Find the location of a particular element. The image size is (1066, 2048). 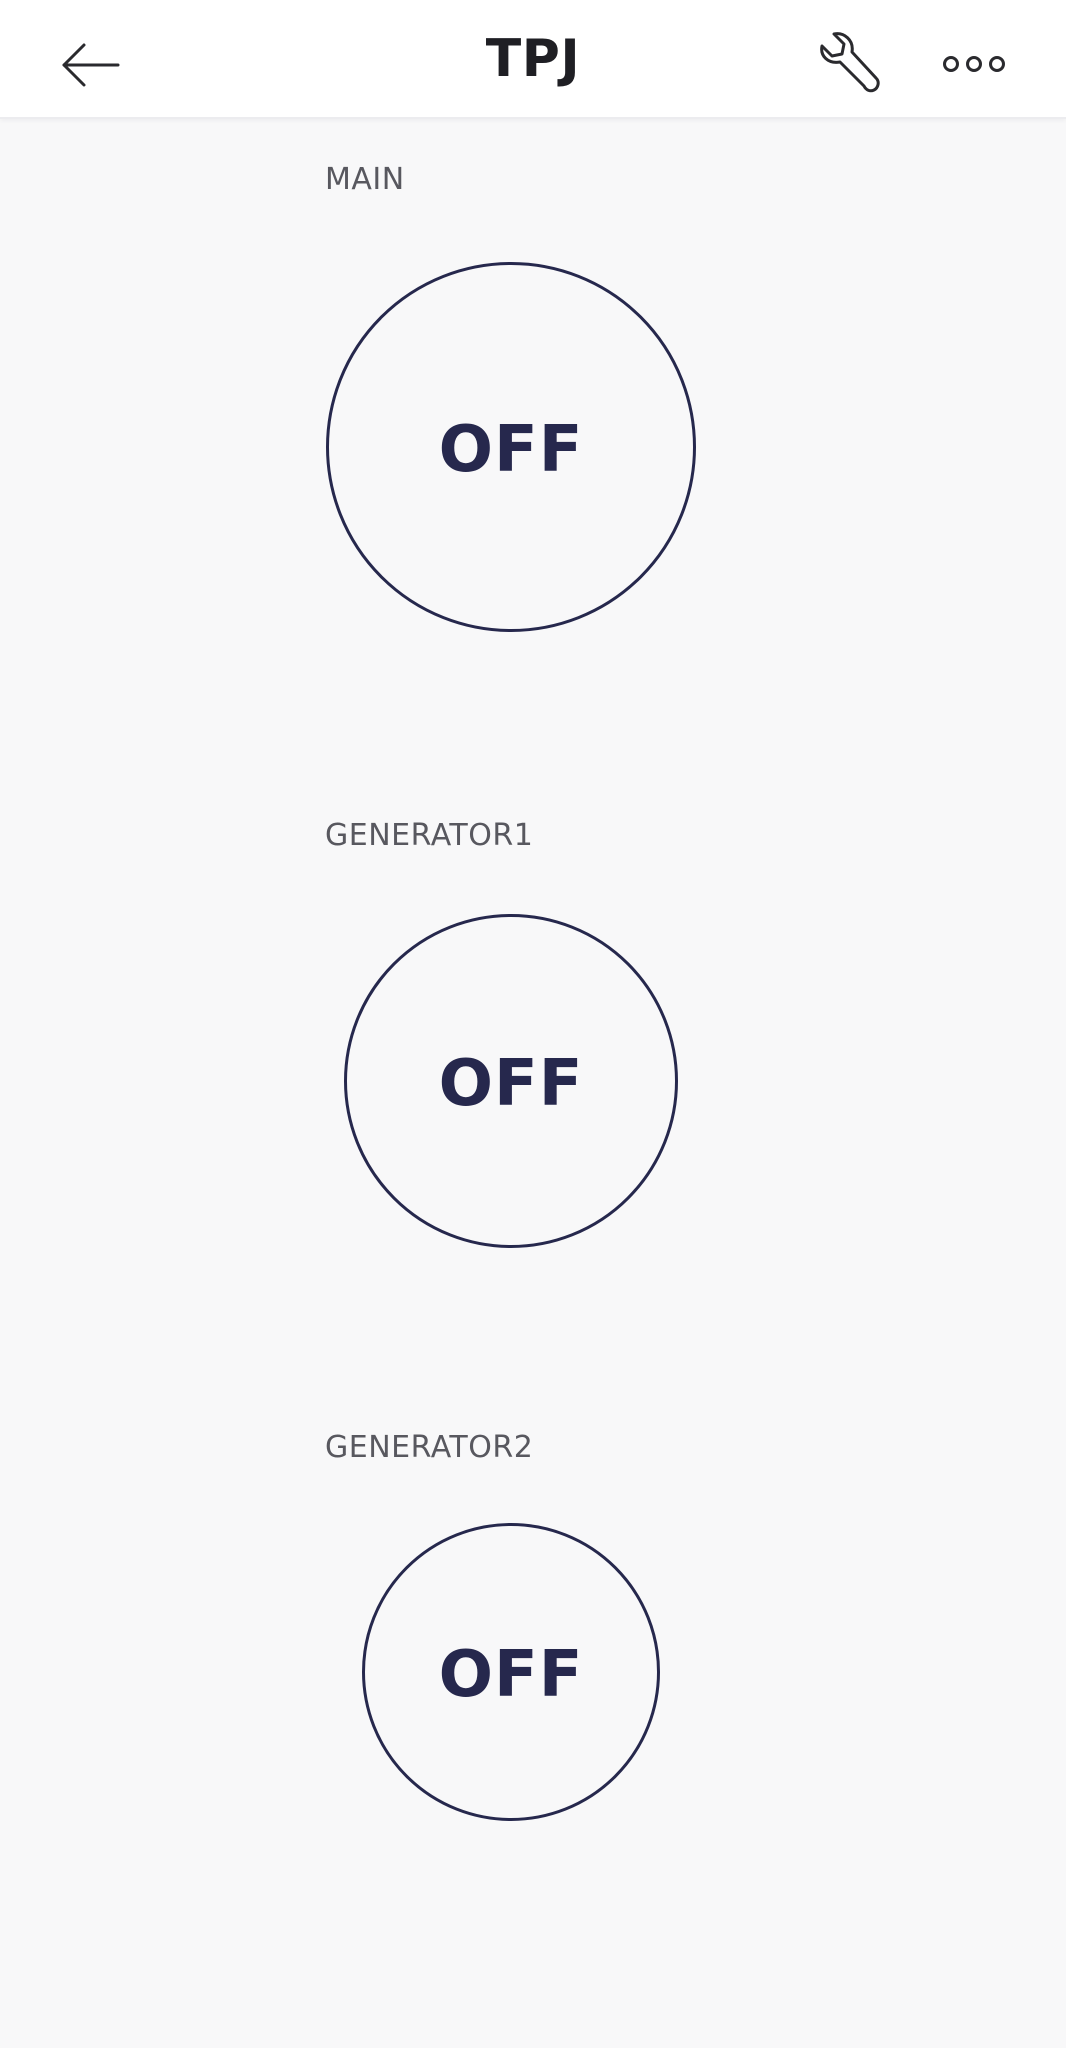

main-switch-button: OFF is located at coordinates (511, 447).